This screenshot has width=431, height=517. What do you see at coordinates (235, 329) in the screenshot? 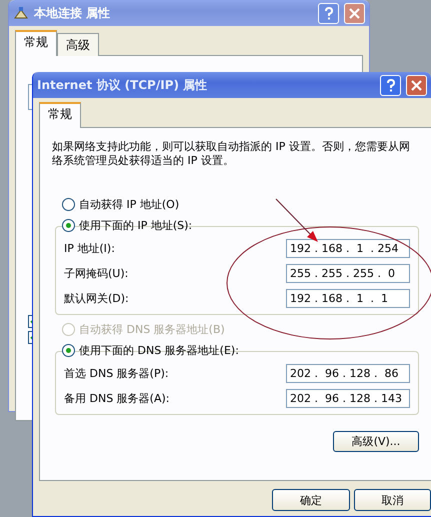
I see `radio-option: 自动获得 DNS 服务器地址(B)` at bounding box center [235, 329].